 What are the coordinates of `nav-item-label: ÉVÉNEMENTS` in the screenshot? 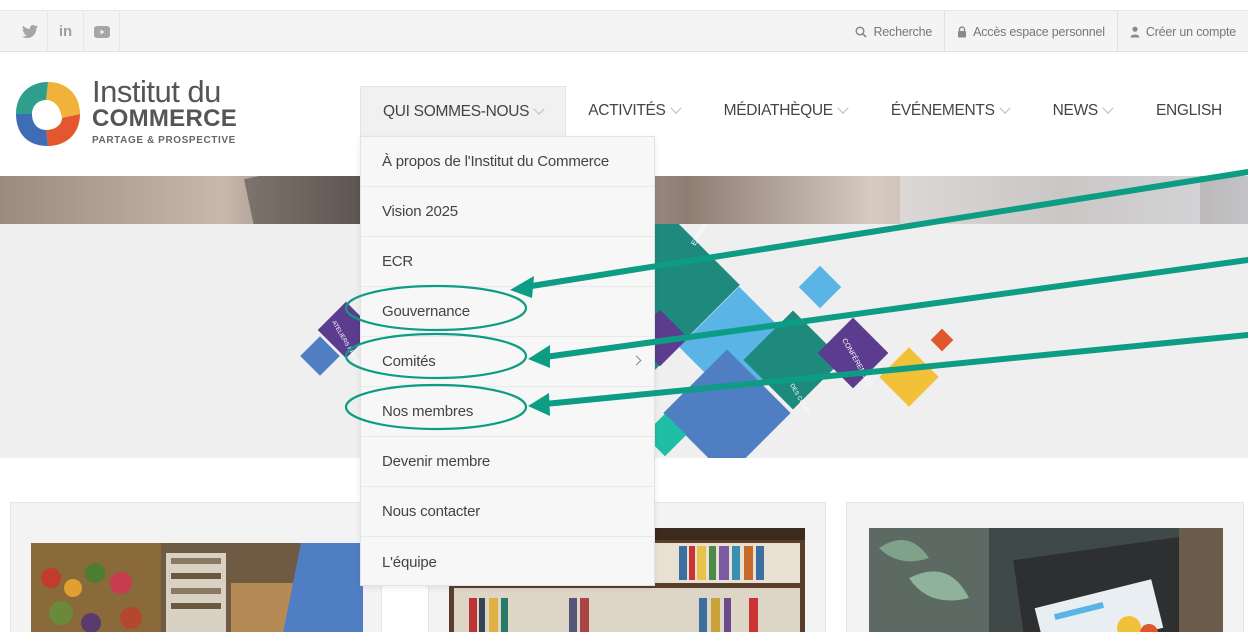 It's located at (942, 110).